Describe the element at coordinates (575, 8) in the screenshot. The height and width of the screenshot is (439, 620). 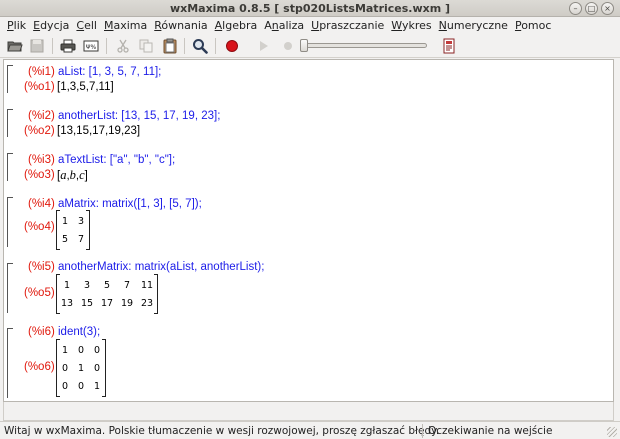
I see `minimize-button: –` at that location.